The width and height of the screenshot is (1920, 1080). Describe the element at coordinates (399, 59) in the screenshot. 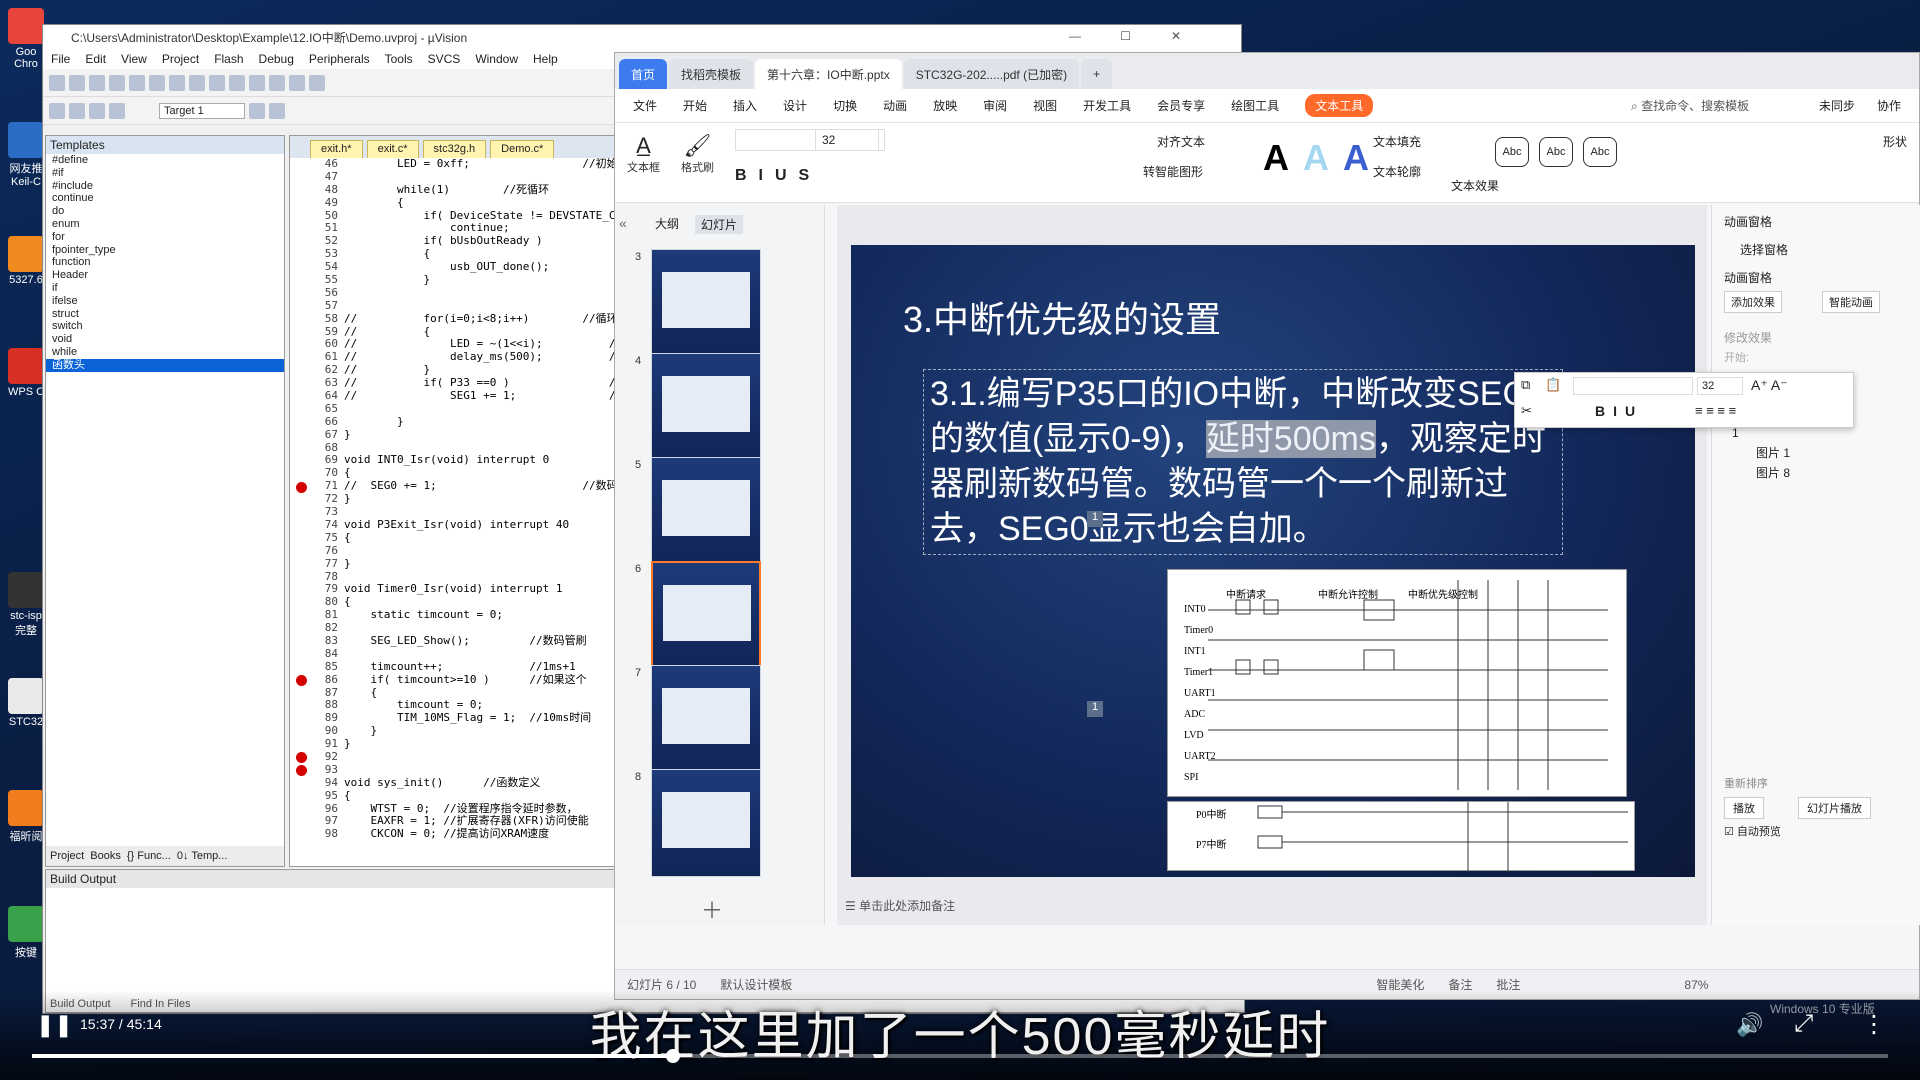

I see `menu-item: Tools` at that location.